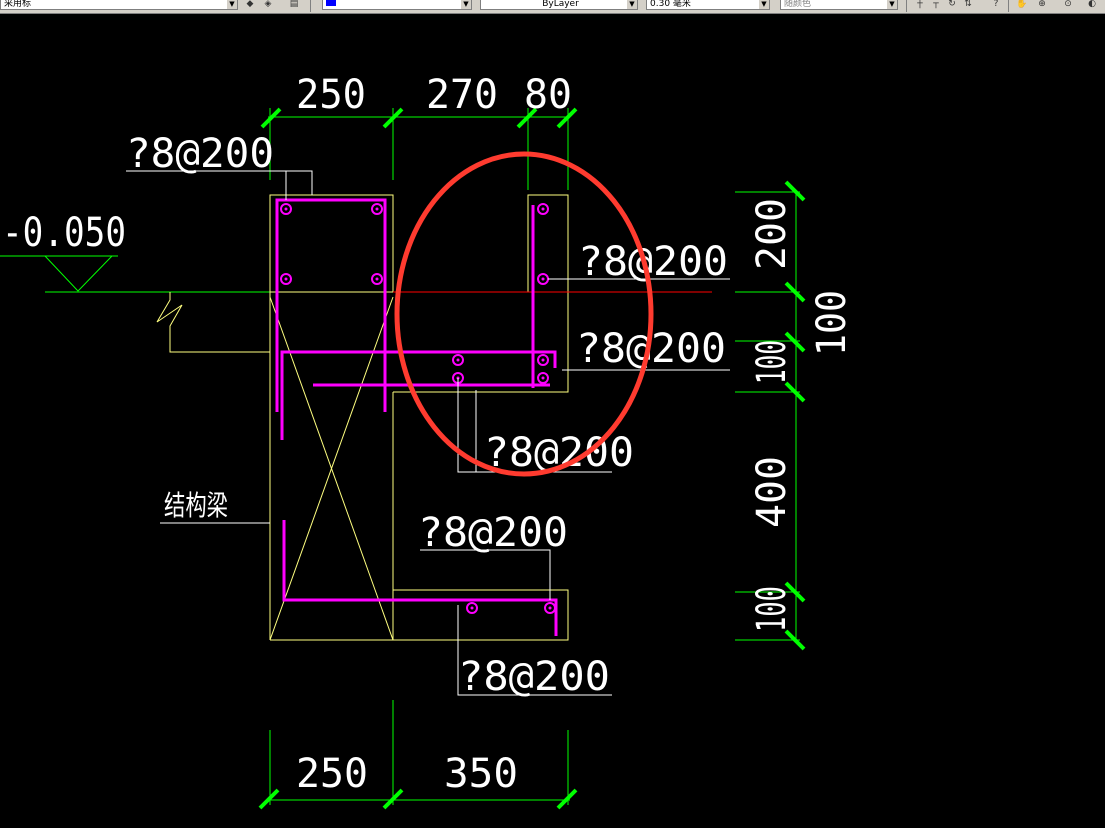 This screenshot has height=828, width=1105. Describe the element at coordinates (968, 5) in the screenshot. I see `scale-icon: ⇅` at that location.